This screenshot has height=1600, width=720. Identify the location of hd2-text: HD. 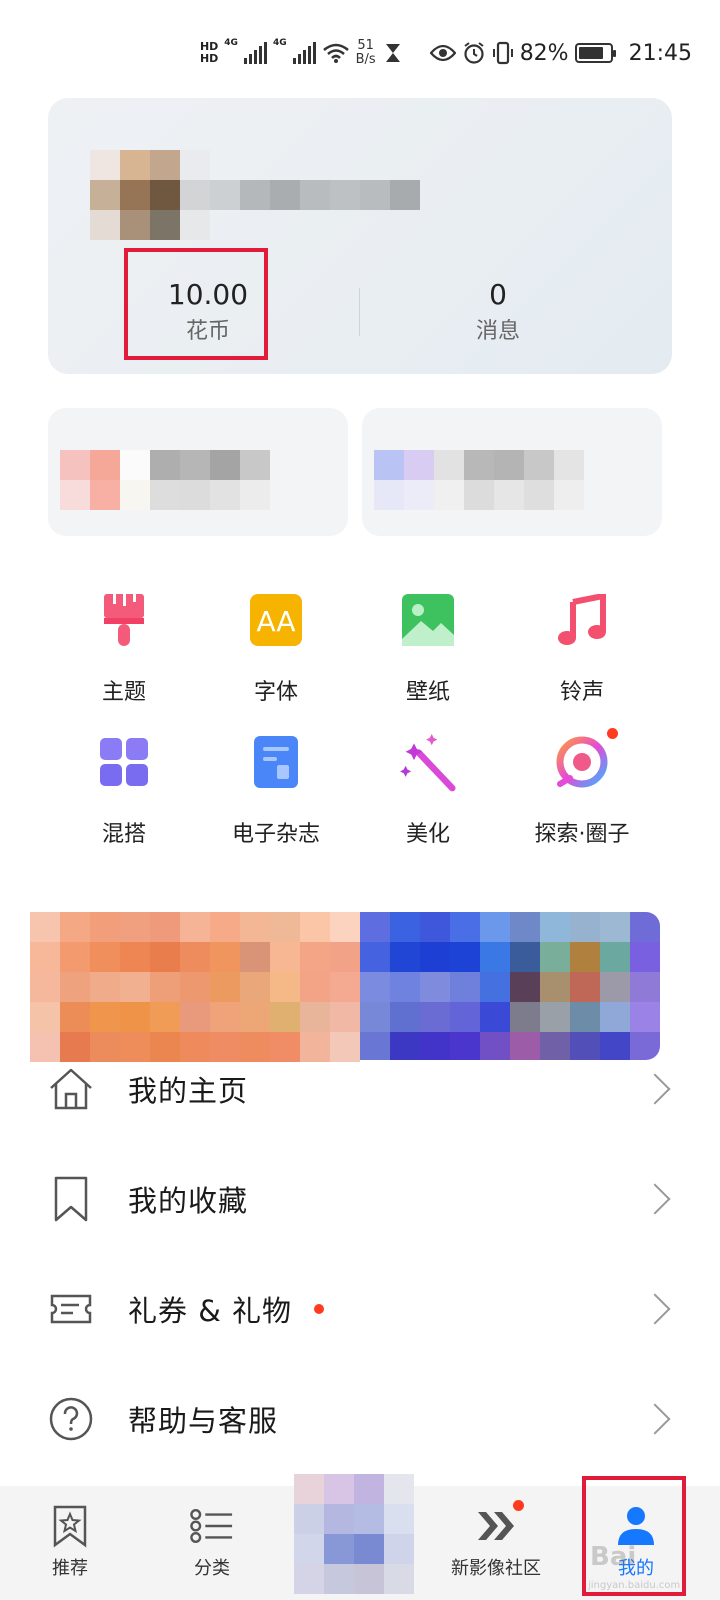
(209, 58).